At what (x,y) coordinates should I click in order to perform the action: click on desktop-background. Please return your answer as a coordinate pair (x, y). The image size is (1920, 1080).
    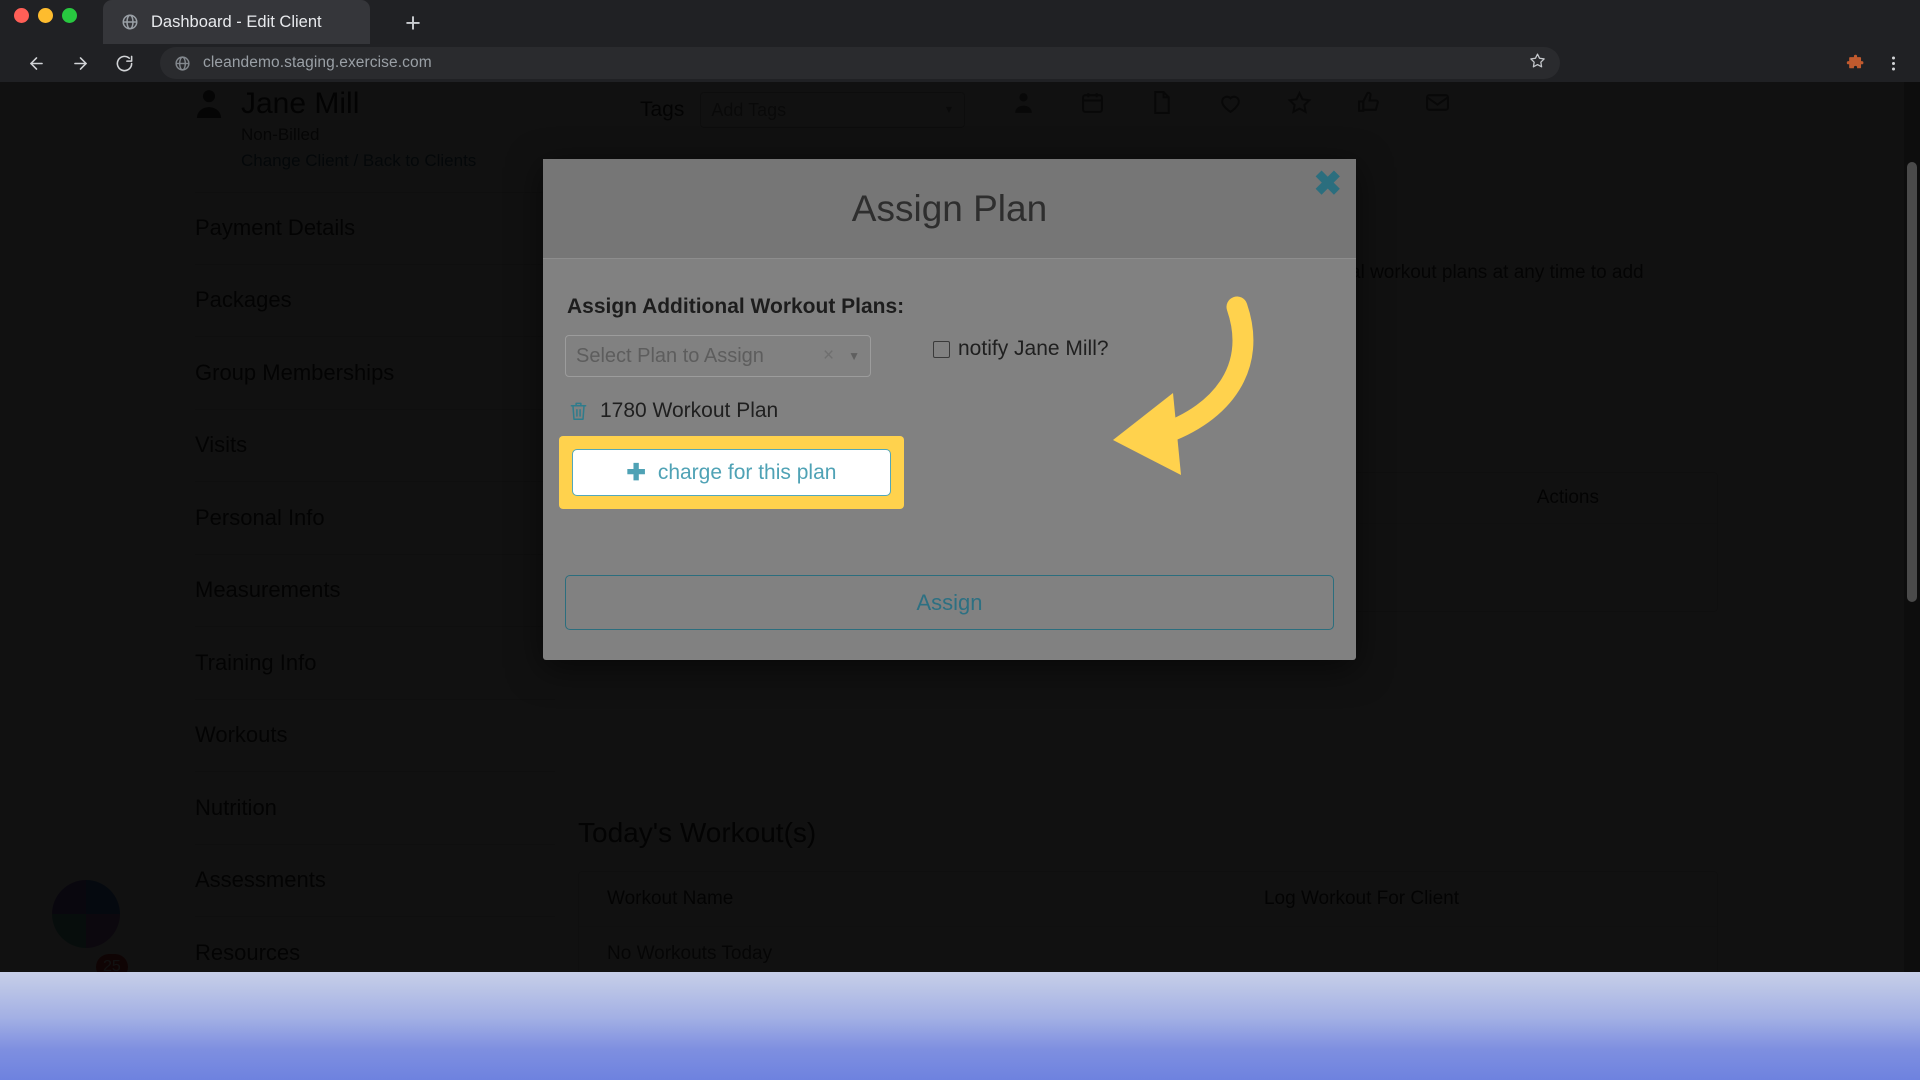
    Looking at the image, I should click on (960, 1026).